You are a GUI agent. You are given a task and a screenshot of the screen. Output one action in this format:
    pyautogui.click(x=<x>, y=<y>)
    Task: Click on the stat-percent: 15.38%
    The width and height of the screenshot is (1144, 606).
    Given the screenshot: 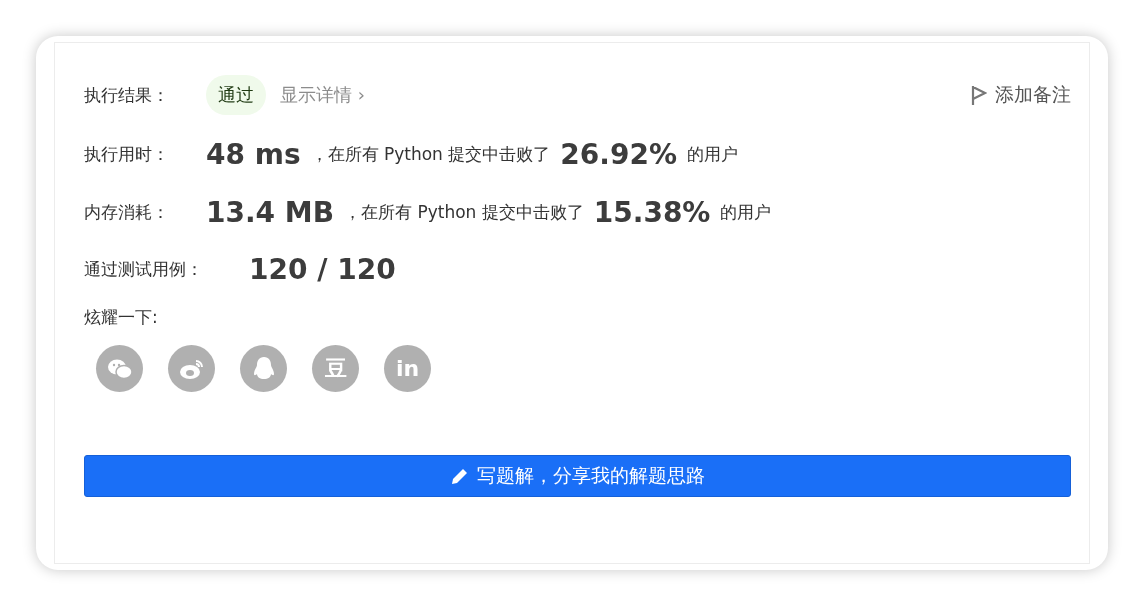 What is the action you would take?
    pyautogui.click(x=652, y=212)
    